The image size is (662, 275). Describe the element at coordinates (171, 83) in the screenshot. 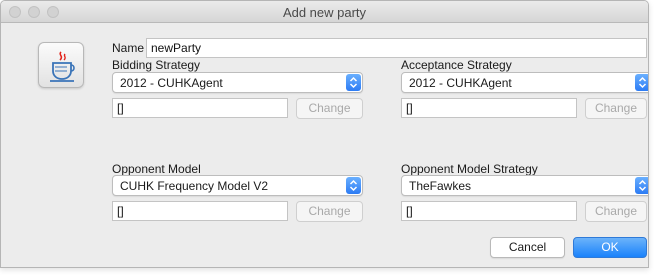

I see `bidding-strategy-selected: 2012 - CUHKAgent` at that location.